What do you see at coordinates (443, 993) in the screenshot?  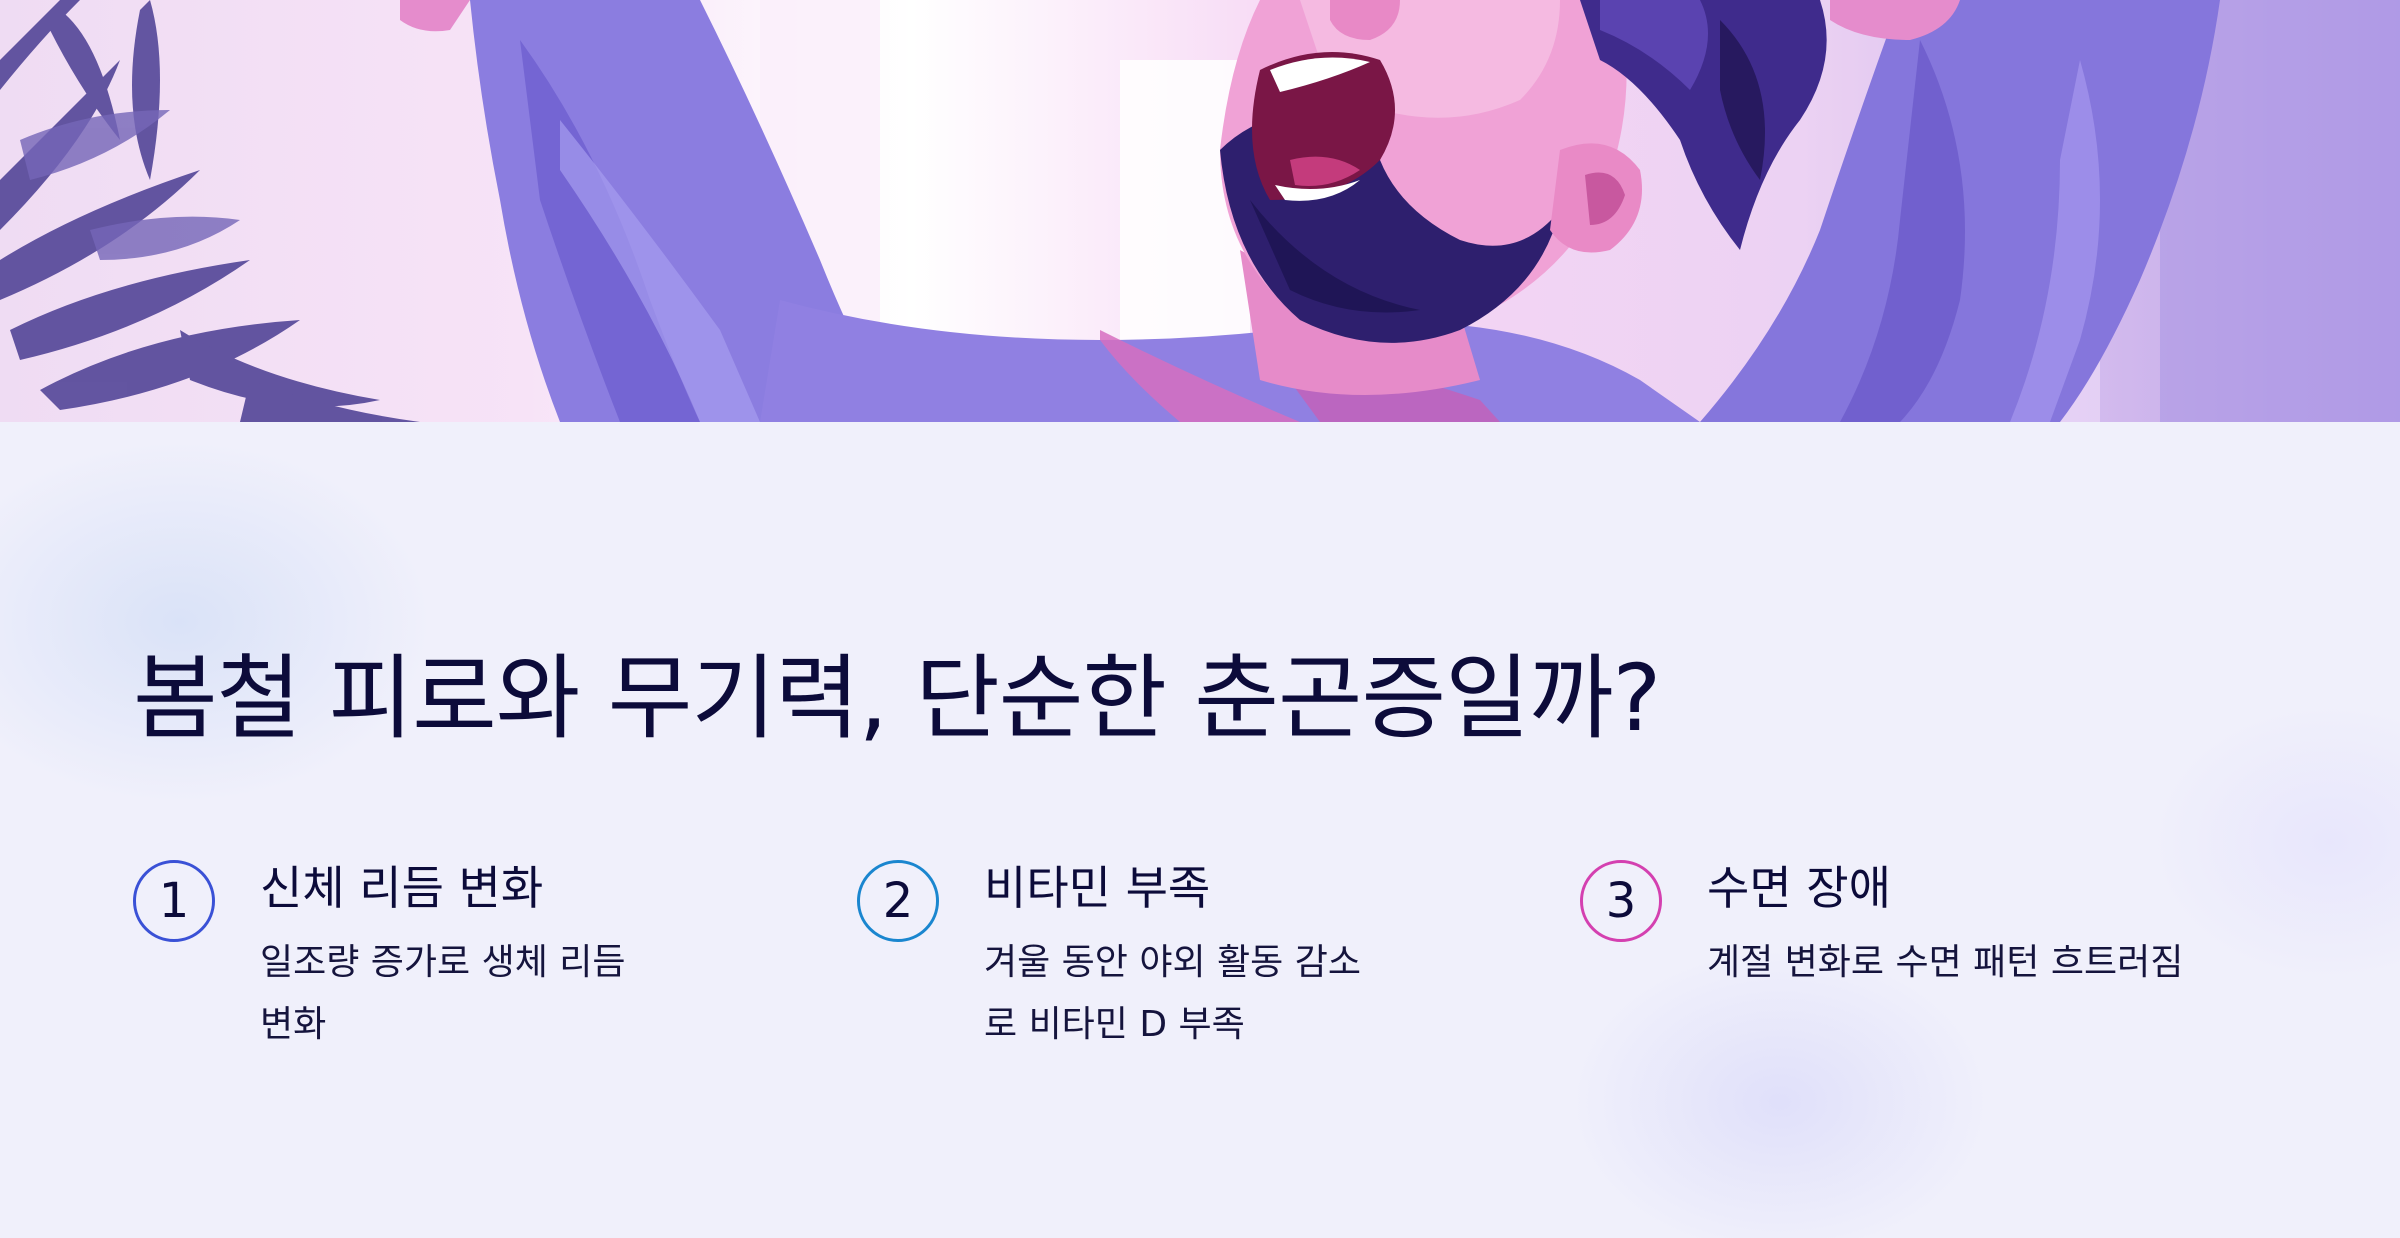 I see `feature-description: 일조량 증가로 생체 리듬 변화` at bounding box center [443, 993].